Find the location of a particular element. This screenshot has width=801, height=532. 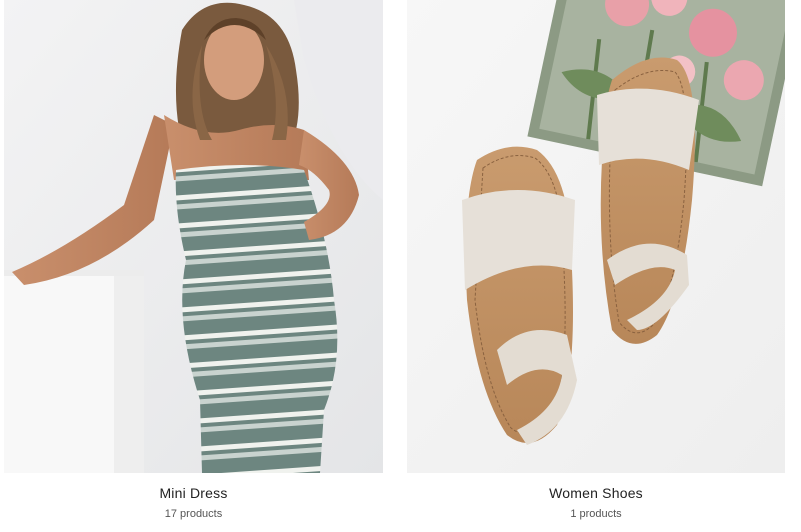

collection-title: Women Shoes is located at coordinates (596, 493).